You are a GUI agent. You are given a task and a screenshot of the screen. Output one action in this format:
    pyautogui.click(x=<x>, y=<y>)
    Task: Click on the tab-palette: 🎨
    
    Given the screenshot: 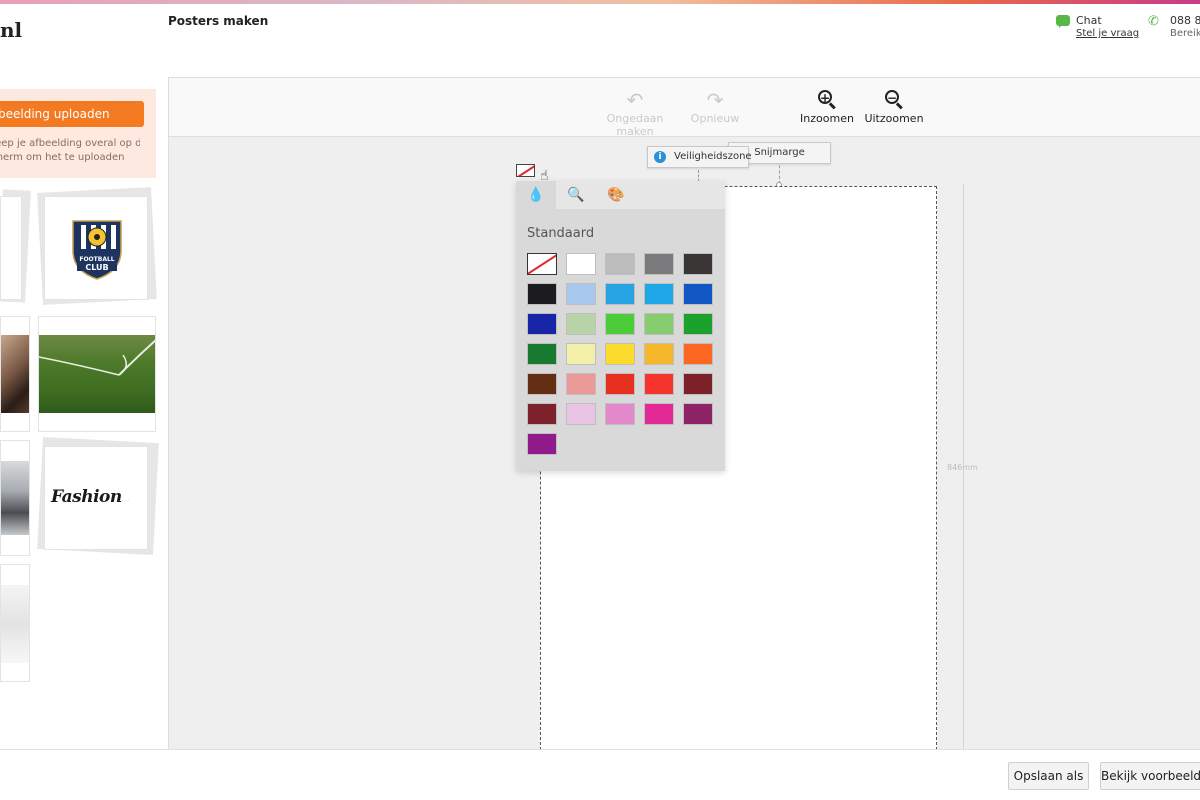 What is the action you would take?
    pyautogui.click(x=616, y=195)
    